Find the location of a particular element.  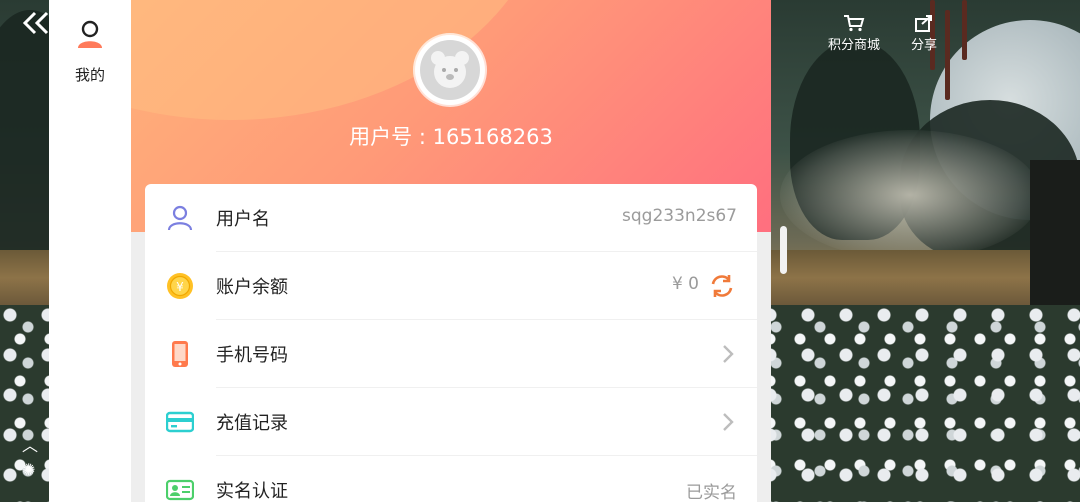

share-button: 分享 is located at coordinates (924, 33).